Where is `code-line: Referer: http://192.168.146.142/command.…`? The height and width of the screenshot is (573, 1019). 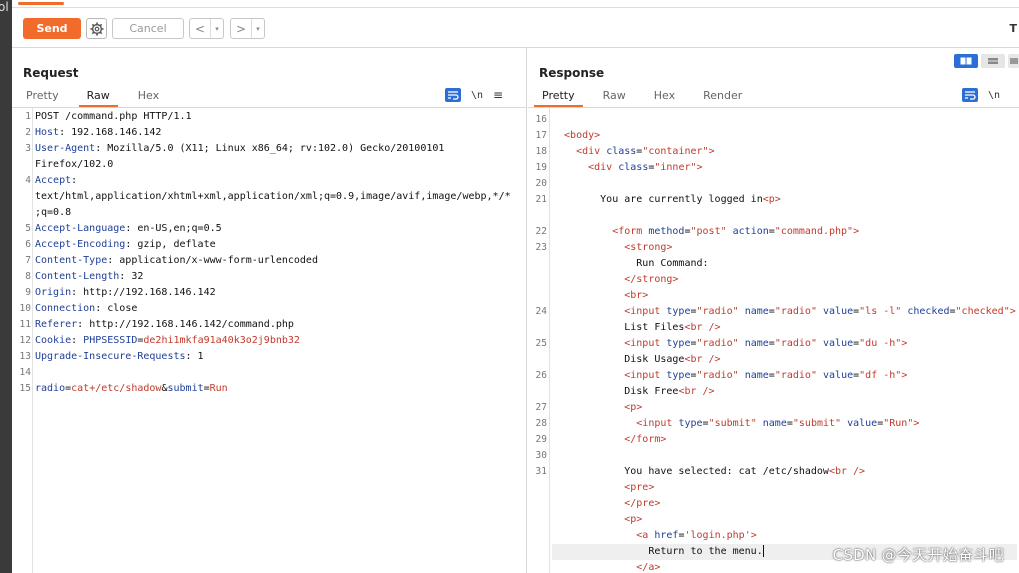 code-line: Referer: http://192.168.146.142/command.… is located at coordinates (279, 325).